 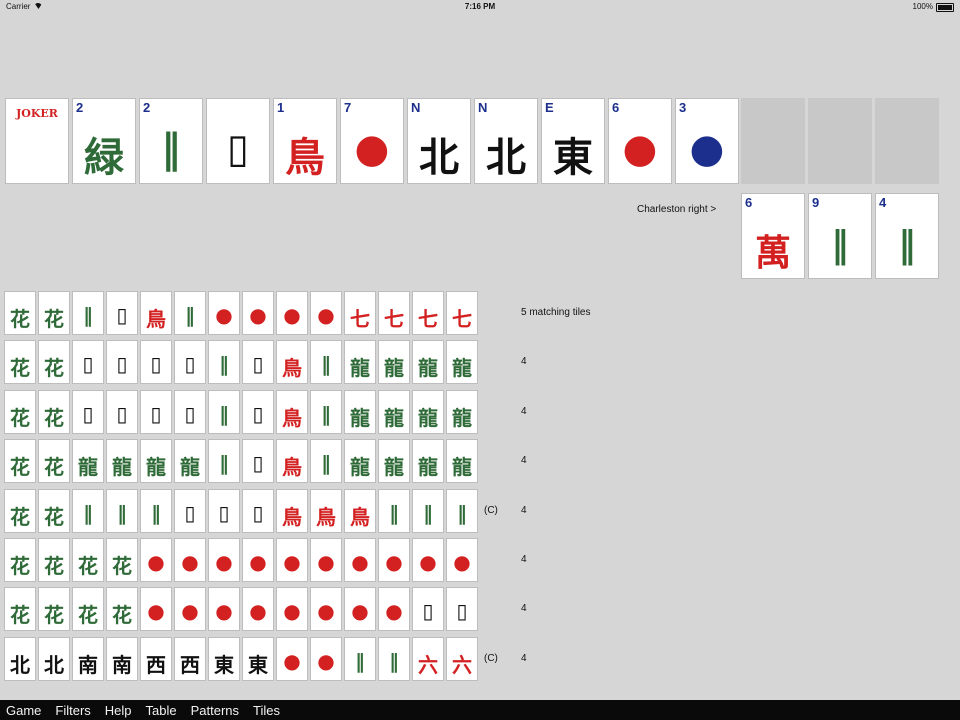 I want to click on pattern-tile: 南, so click(x=122, y=658).